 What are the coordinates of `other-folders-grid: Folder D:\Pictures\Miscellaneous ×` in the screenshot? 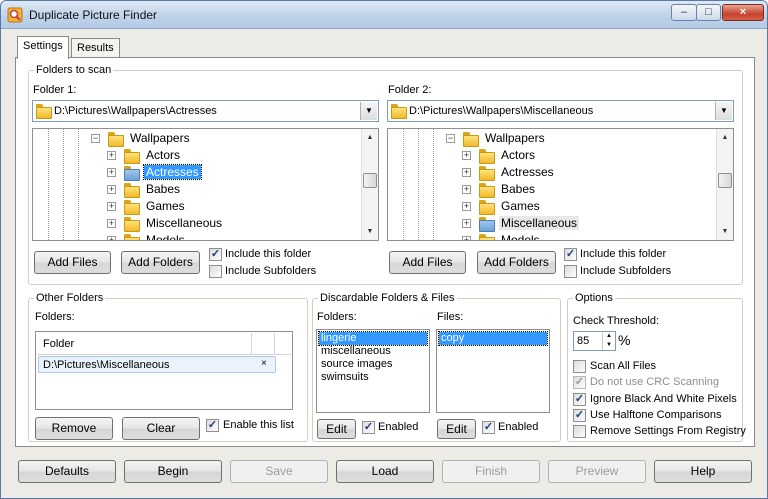 It's located at (164, 370).